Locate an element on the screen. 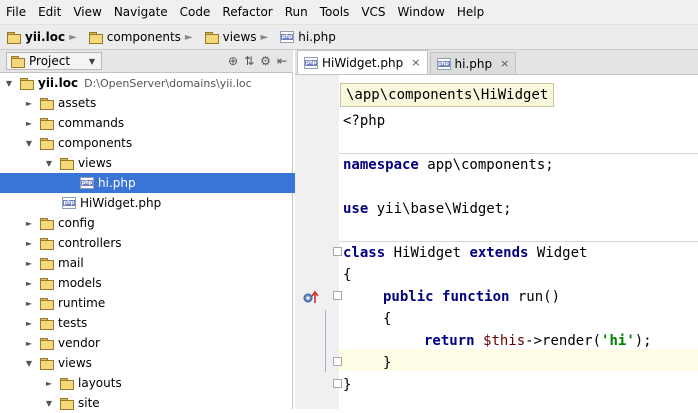 Image resolution: width=698 pixels, height=413 pixels. code-line-11: return $this->render('hi'); is located at coordinates (538, 341).